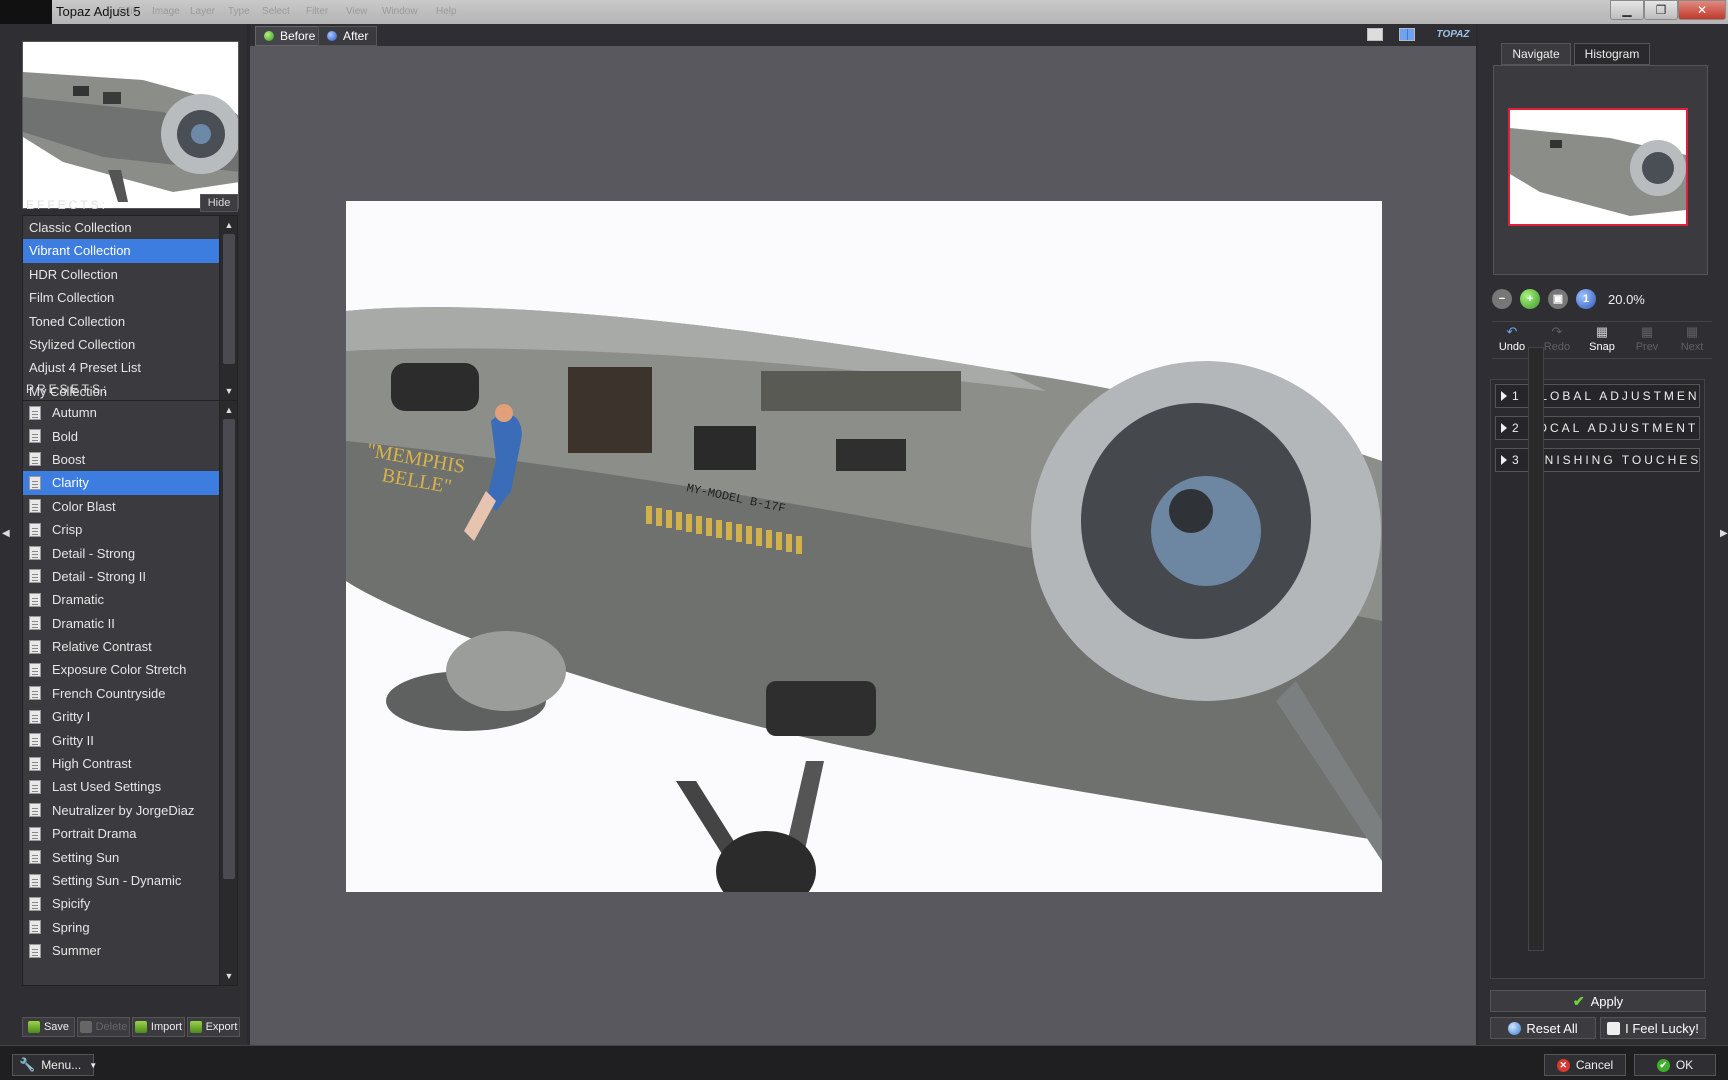 This screenshot has width=1728, height=1080. I want to click on split-view-icon, so click(1407, 34).